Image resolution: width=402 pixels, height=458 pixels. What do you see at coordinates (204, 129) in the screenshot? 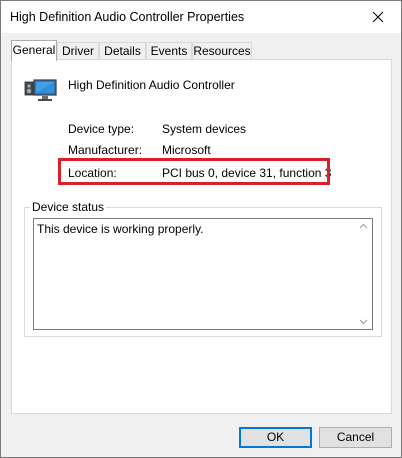
I see `device-type-value: System devices` at bounding box center [204, 129].